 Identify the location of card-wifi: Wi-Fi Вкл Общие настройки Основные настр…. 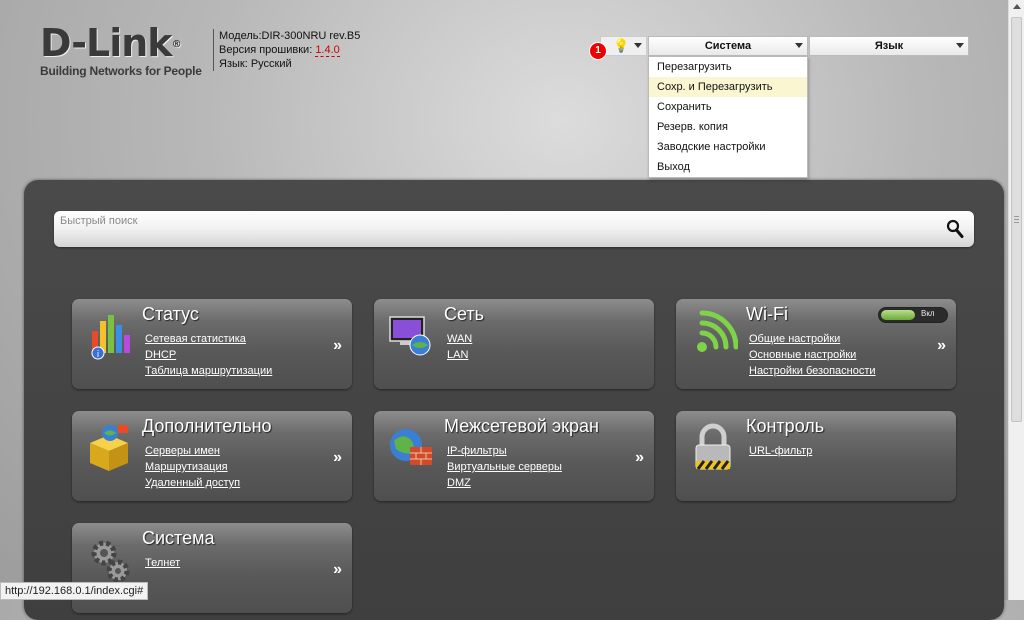
(816, 344).